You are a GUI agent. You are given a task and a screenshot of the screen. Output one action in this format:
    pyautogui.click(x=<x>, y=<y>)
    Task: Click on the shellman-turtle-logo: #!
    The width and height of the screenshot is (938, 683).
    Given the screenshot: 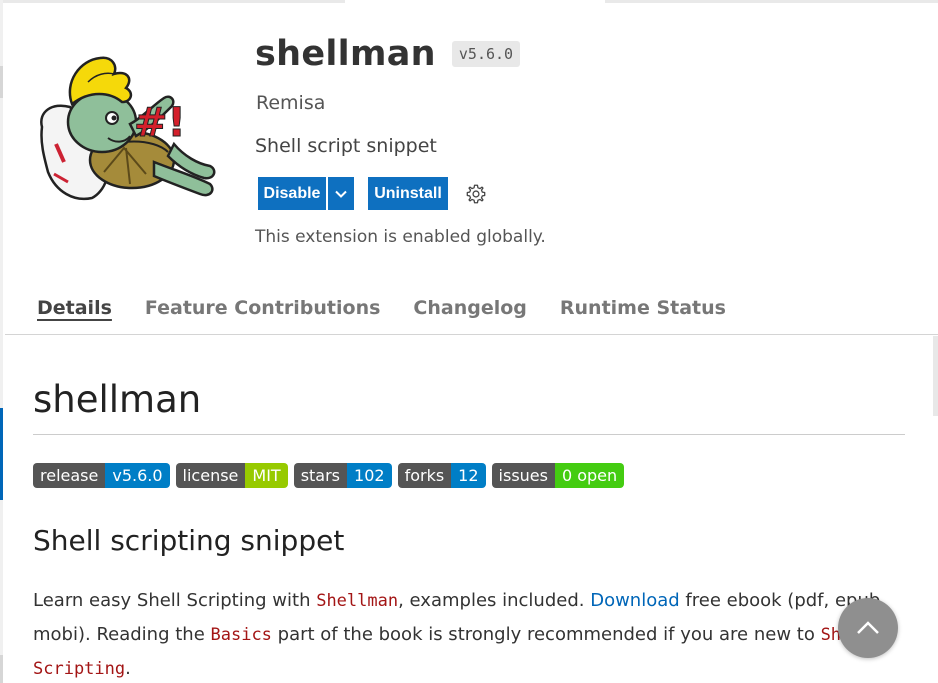 What is the action you would take?
    pyautogui.click(x=128, y=128)
    